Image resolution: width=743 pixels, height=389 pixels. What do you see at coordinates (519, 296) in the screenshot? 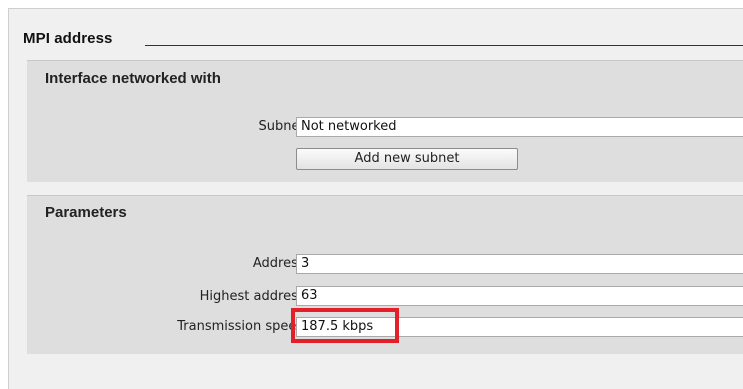
I see `highest-address-field: 63` at bounding box center [519, 296].